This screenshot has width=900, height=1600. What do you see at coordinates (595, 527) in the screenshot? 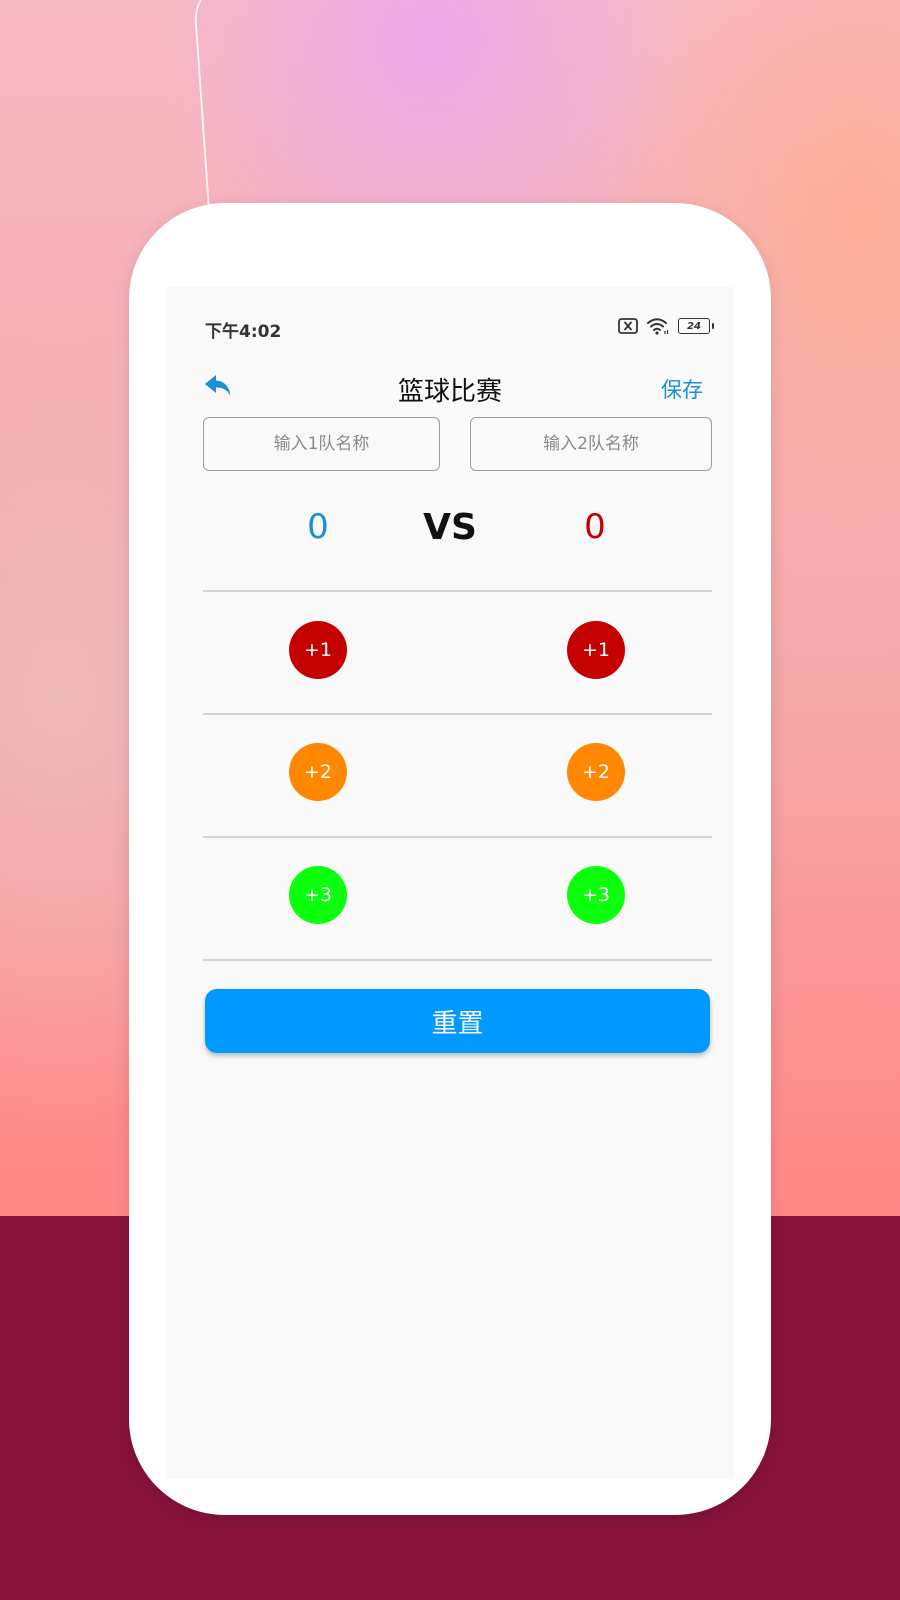
I see `team2-score: 0` at bounding box center [595, 527].